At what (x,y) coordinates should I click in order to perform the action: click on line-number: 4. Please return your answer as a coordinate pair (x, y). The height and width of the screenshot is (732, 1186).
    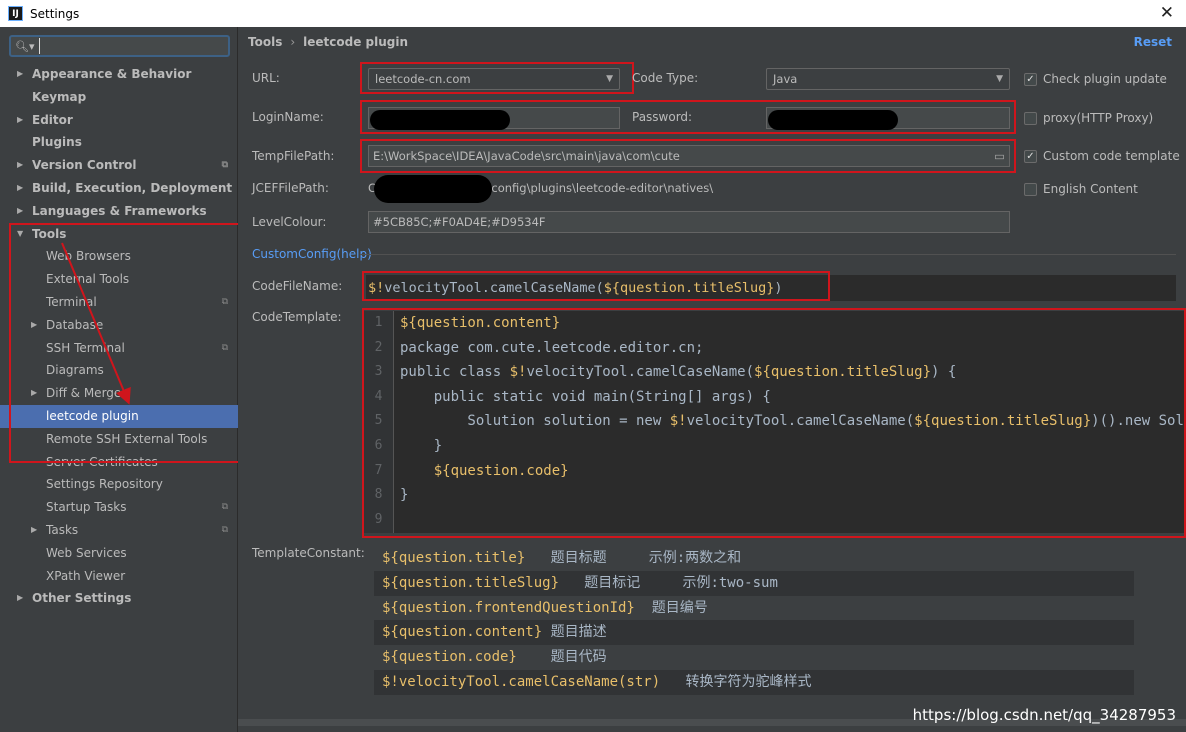
    Looking at the image, I should click on (378, 396).